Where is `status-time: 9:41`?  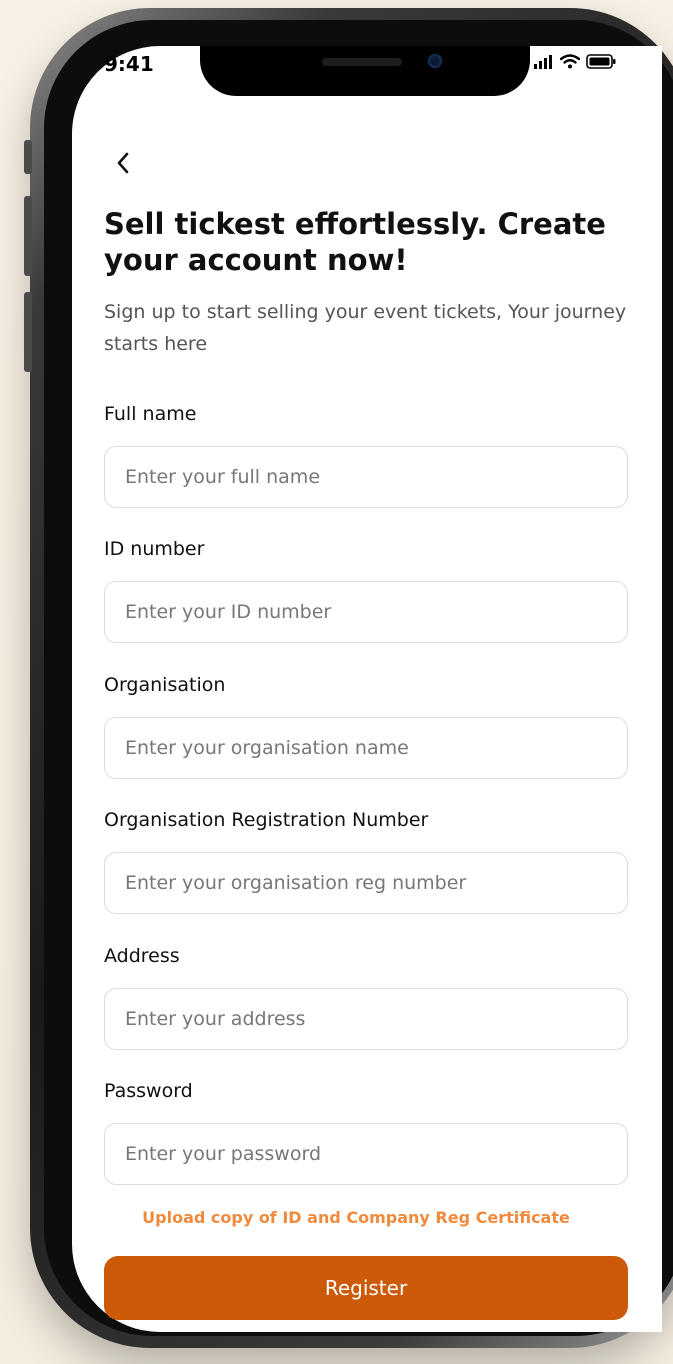
status-time: 9:41 is located at coordinates (129, 64).